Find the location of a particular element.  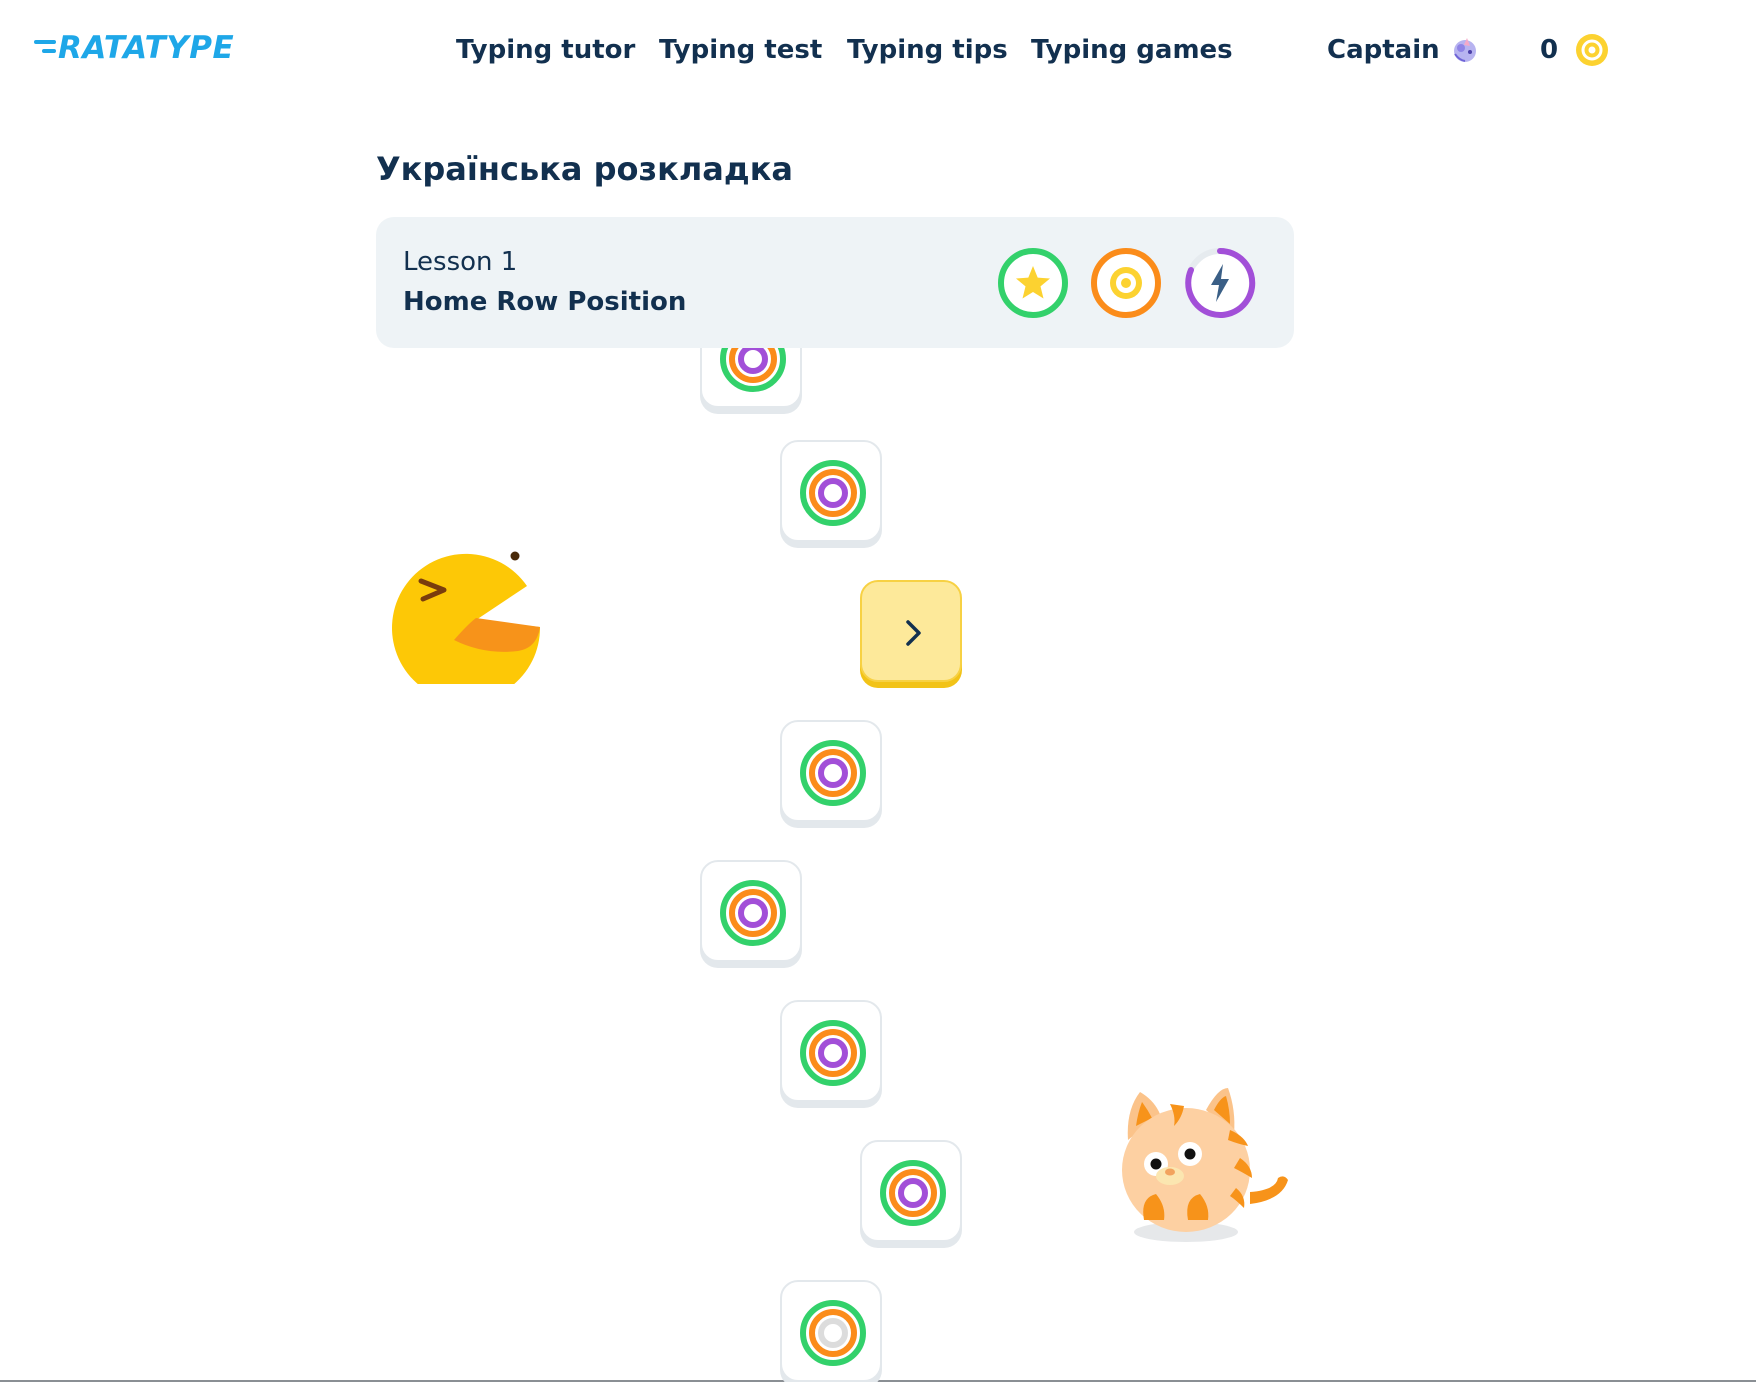

cat-mascot-icon is located at coordinates (1205, 1165).